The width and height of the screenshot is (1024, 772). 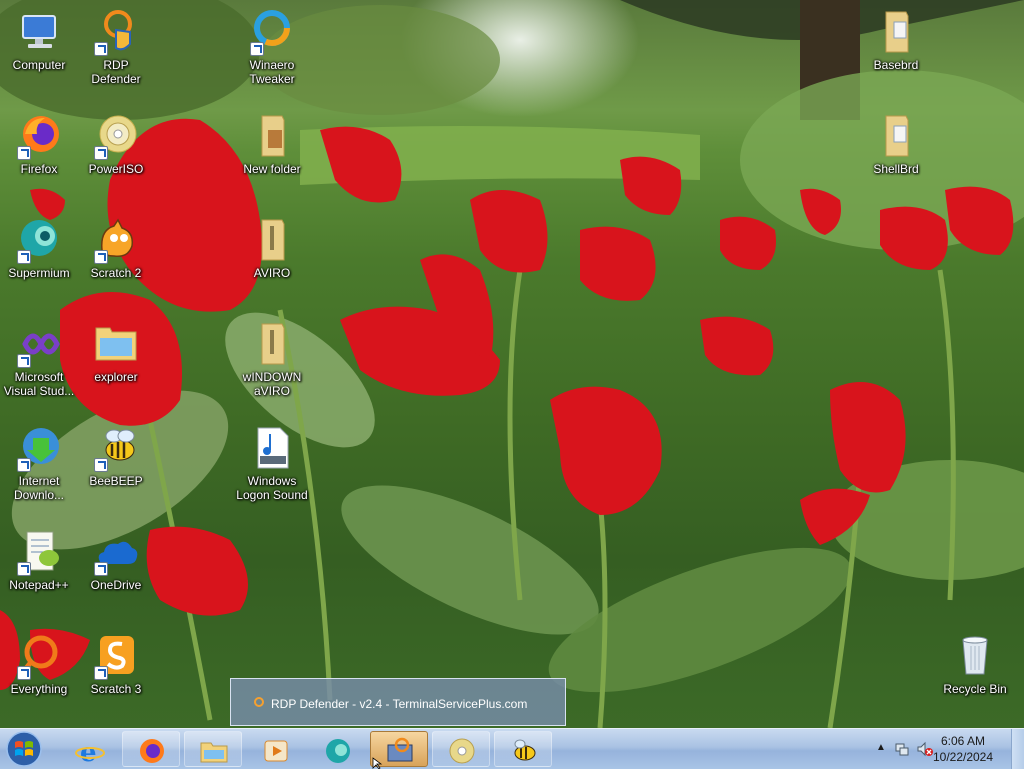 What do you see at coordinates (975, 689) in the screenshot?
I see `desktop-icon-label: Recycle Bin` at bounding box center [975, 689].